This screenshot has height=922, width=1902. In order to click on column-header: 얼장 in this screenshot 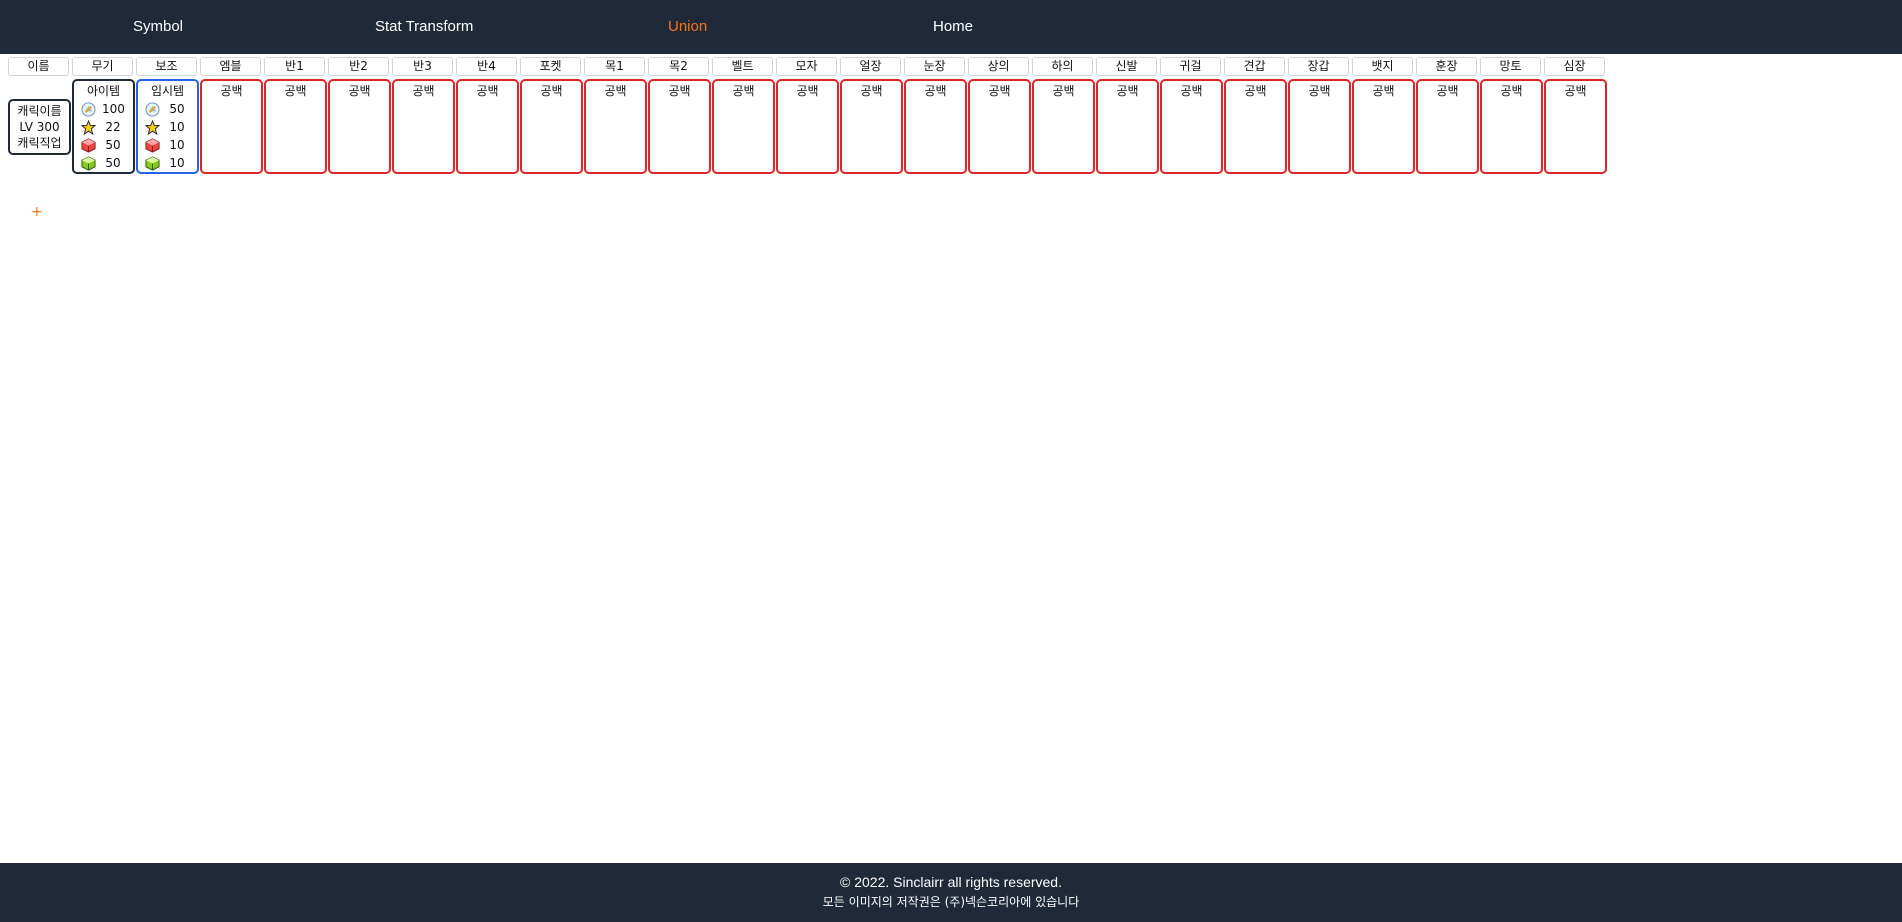, I will do `click(870, 66)`.